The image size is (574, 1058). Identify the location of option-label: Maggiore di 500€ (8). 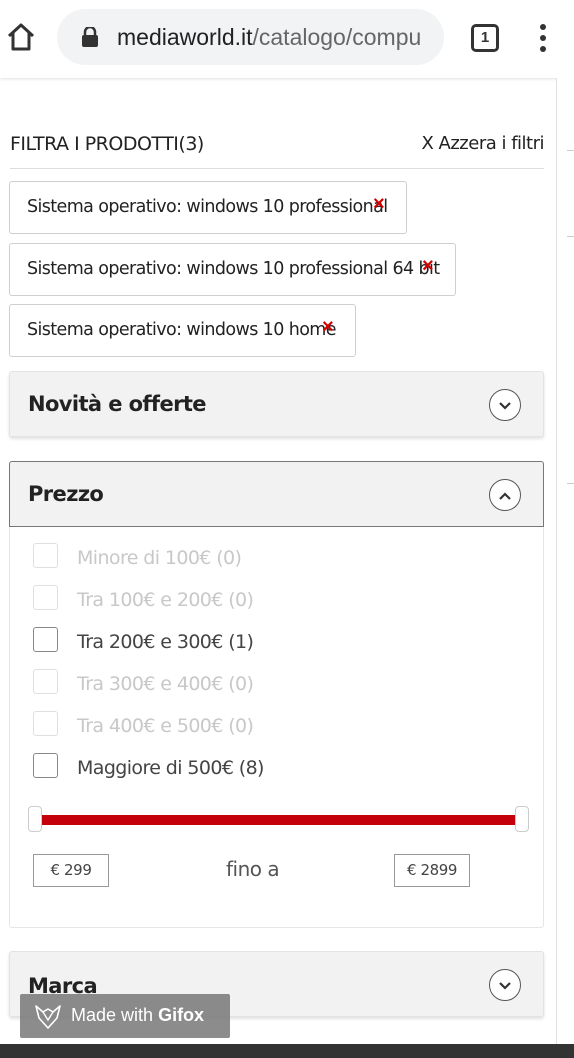
(170, 768).